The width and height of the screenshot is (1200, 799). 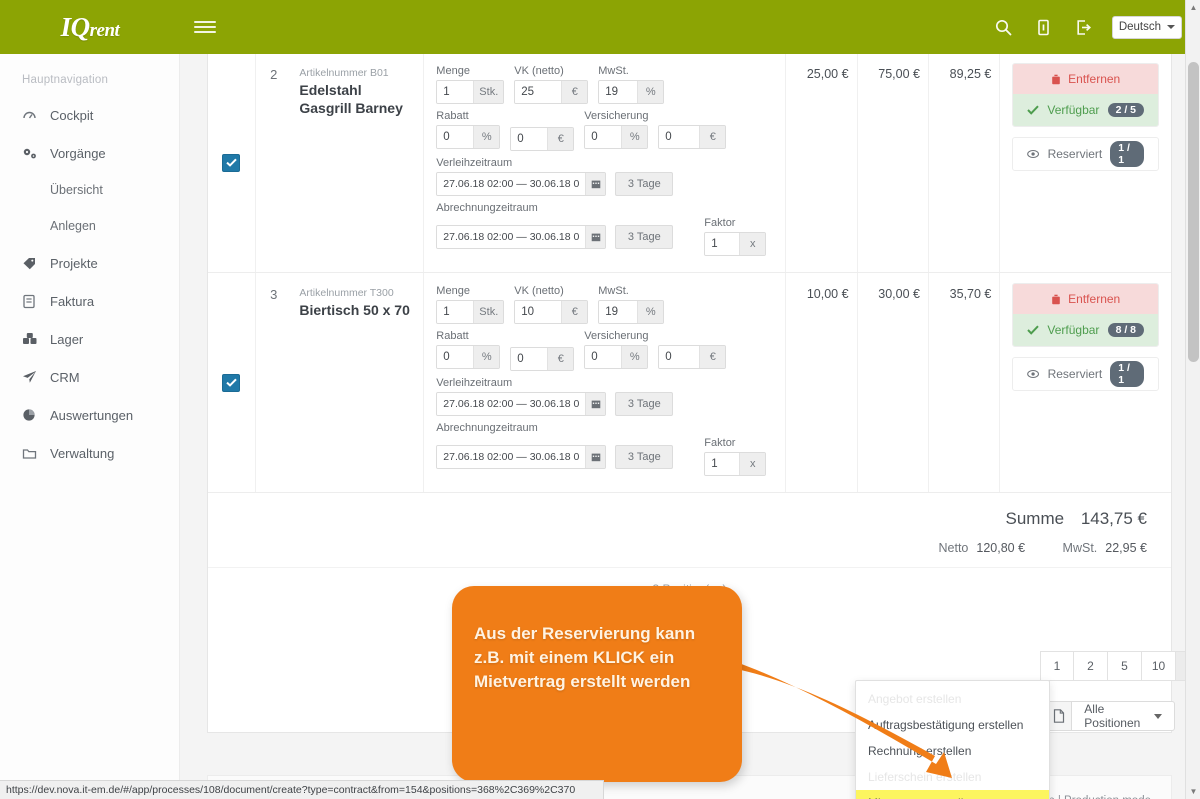 I want to click on sidebar-item-lager: Lager, so click(x=89, y=339).